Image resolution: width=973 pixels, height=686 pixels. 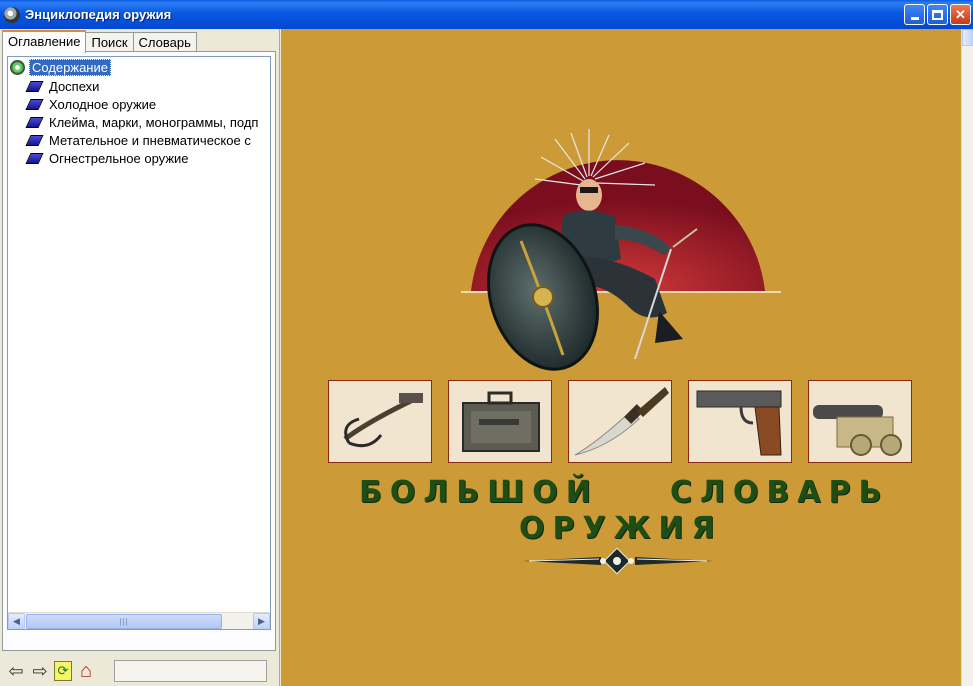 I want to click on home-button: ⌂, so click(x=86, y=670).